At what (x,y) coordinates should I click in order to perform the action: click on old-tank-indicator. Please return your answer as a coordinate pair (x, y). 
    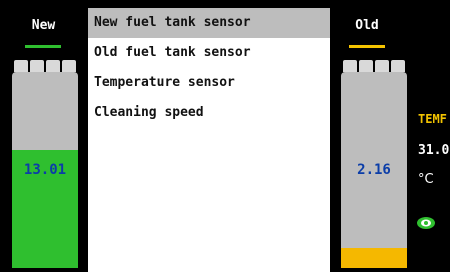
    Looking at the image, I should click on (367, 46).